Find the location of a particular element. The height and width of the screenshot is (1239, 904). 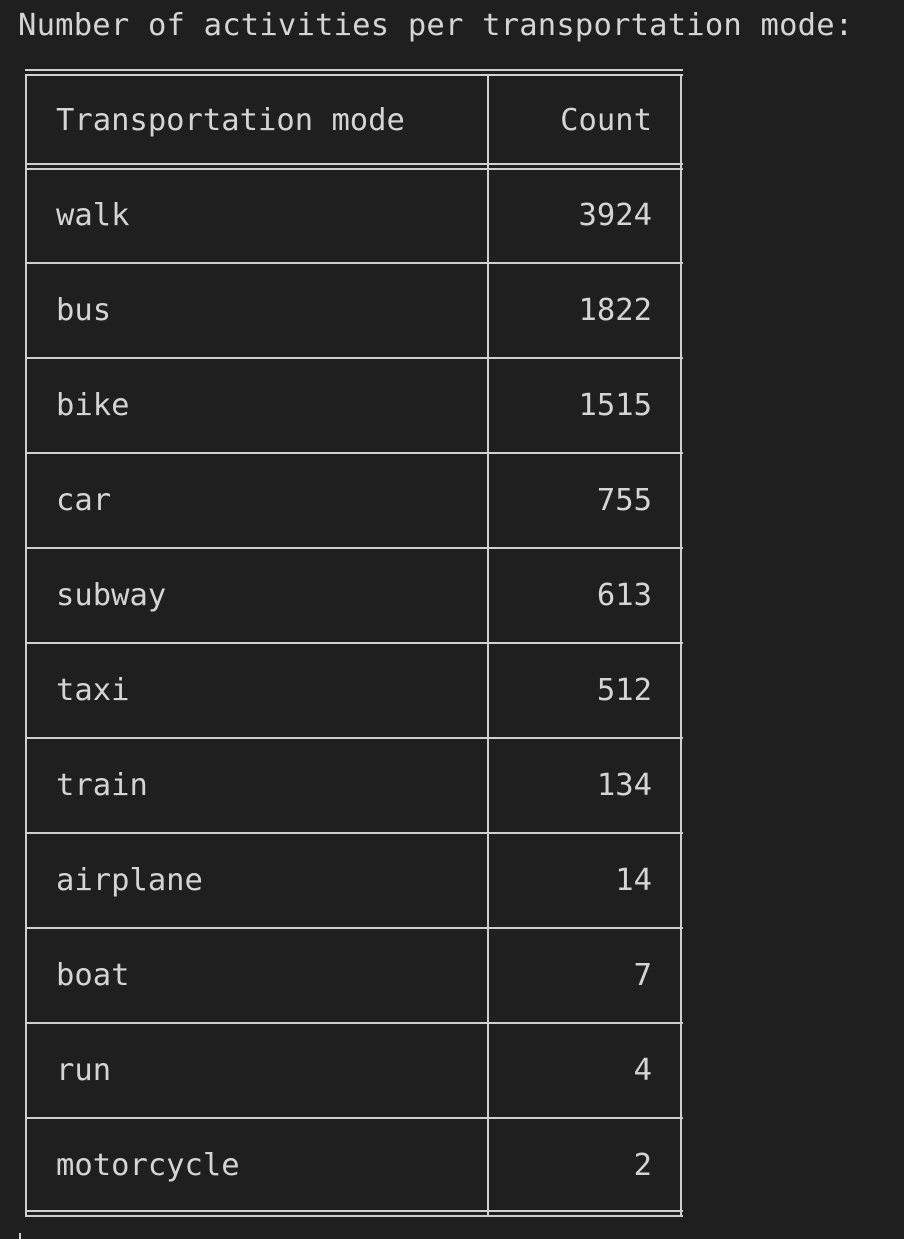

table-right-border is located at coordinates (681, 645).